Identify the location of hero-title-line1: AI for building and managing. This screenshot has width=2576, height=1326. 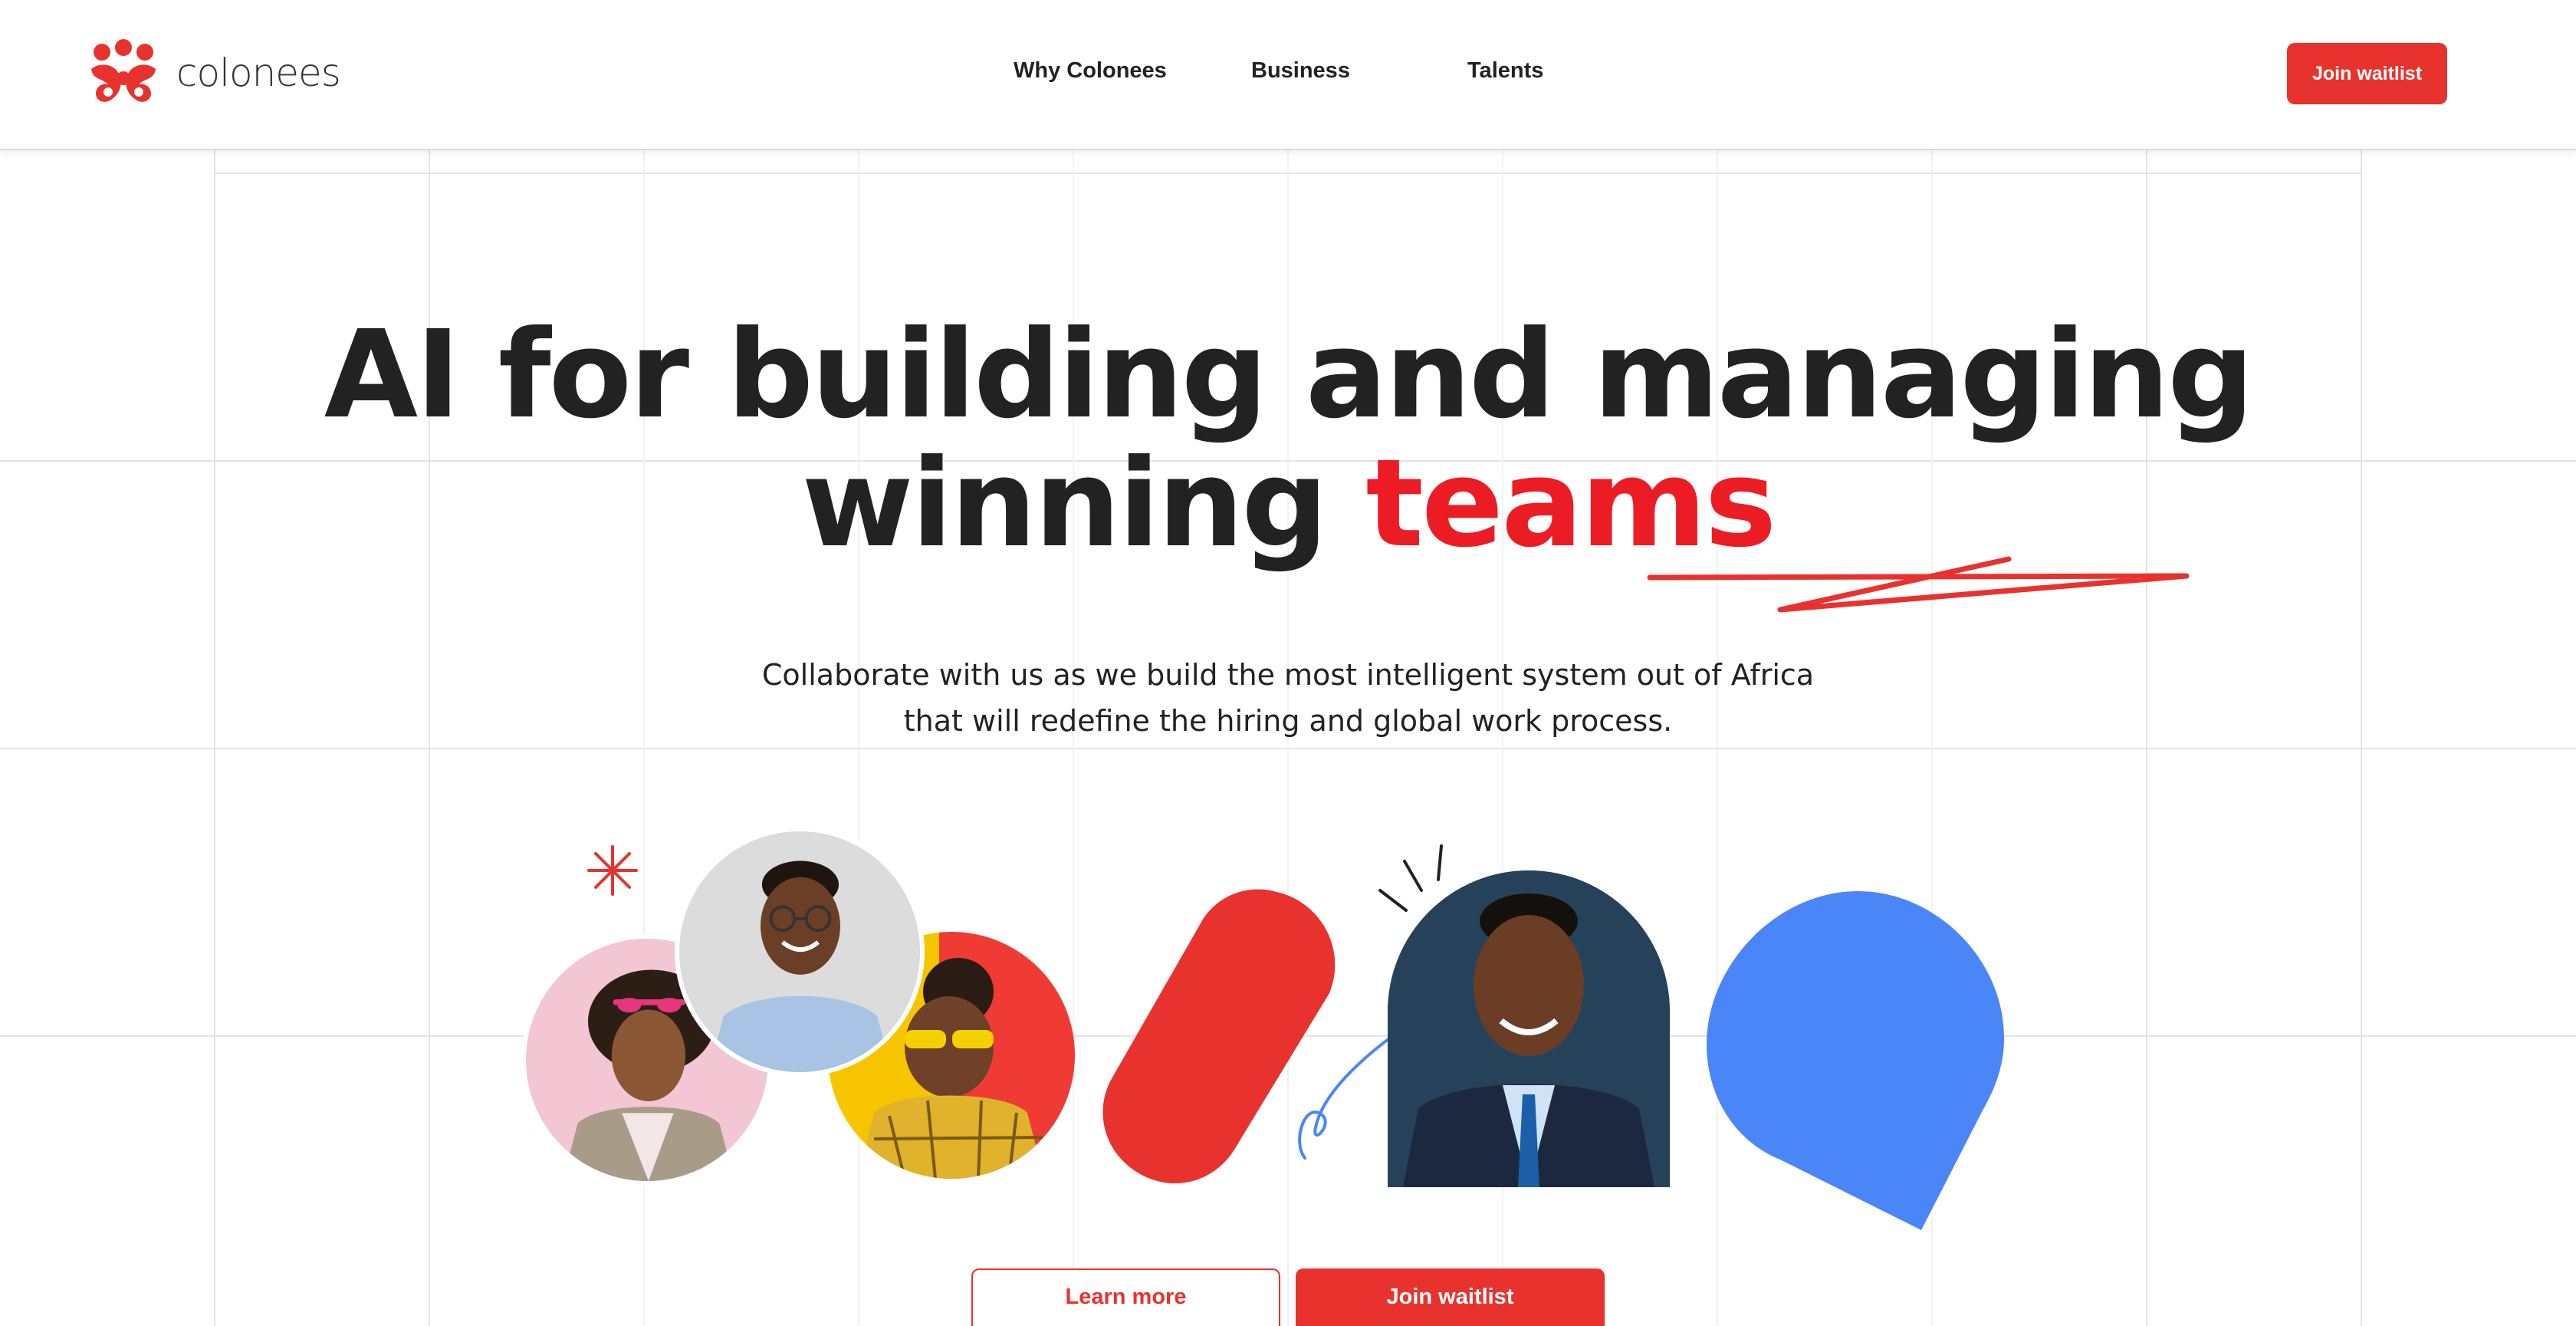
(1289, 375).